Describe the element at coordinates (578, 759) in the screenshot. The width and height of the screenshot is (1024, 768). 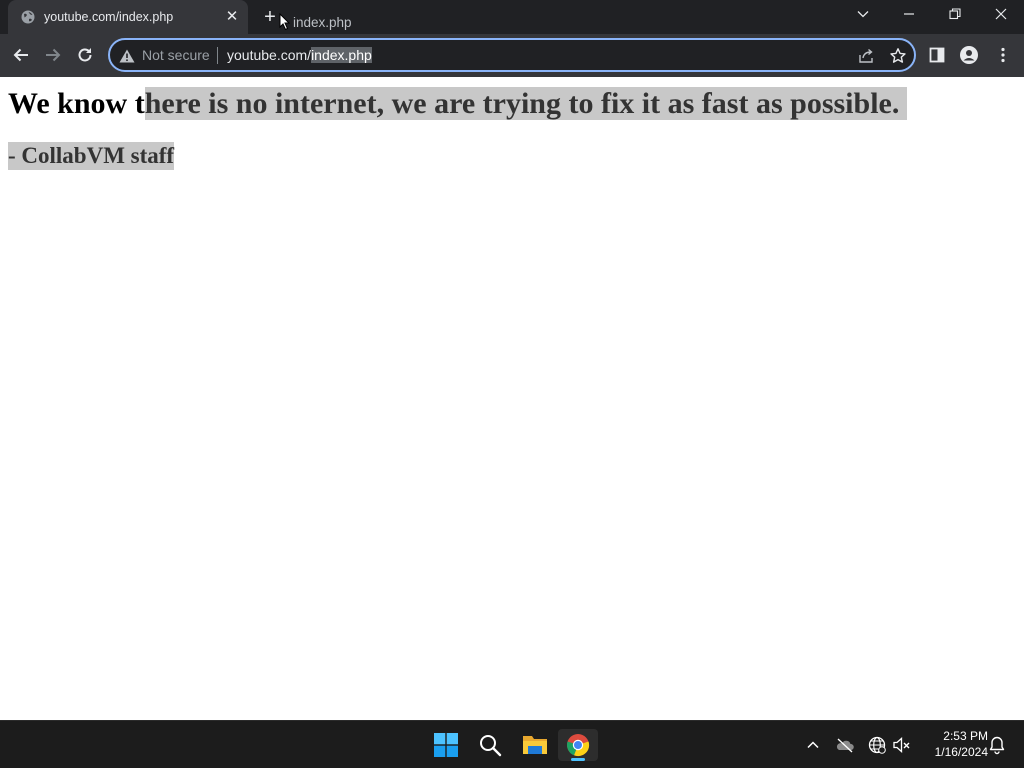
I see `active-app-indicator` at that location.